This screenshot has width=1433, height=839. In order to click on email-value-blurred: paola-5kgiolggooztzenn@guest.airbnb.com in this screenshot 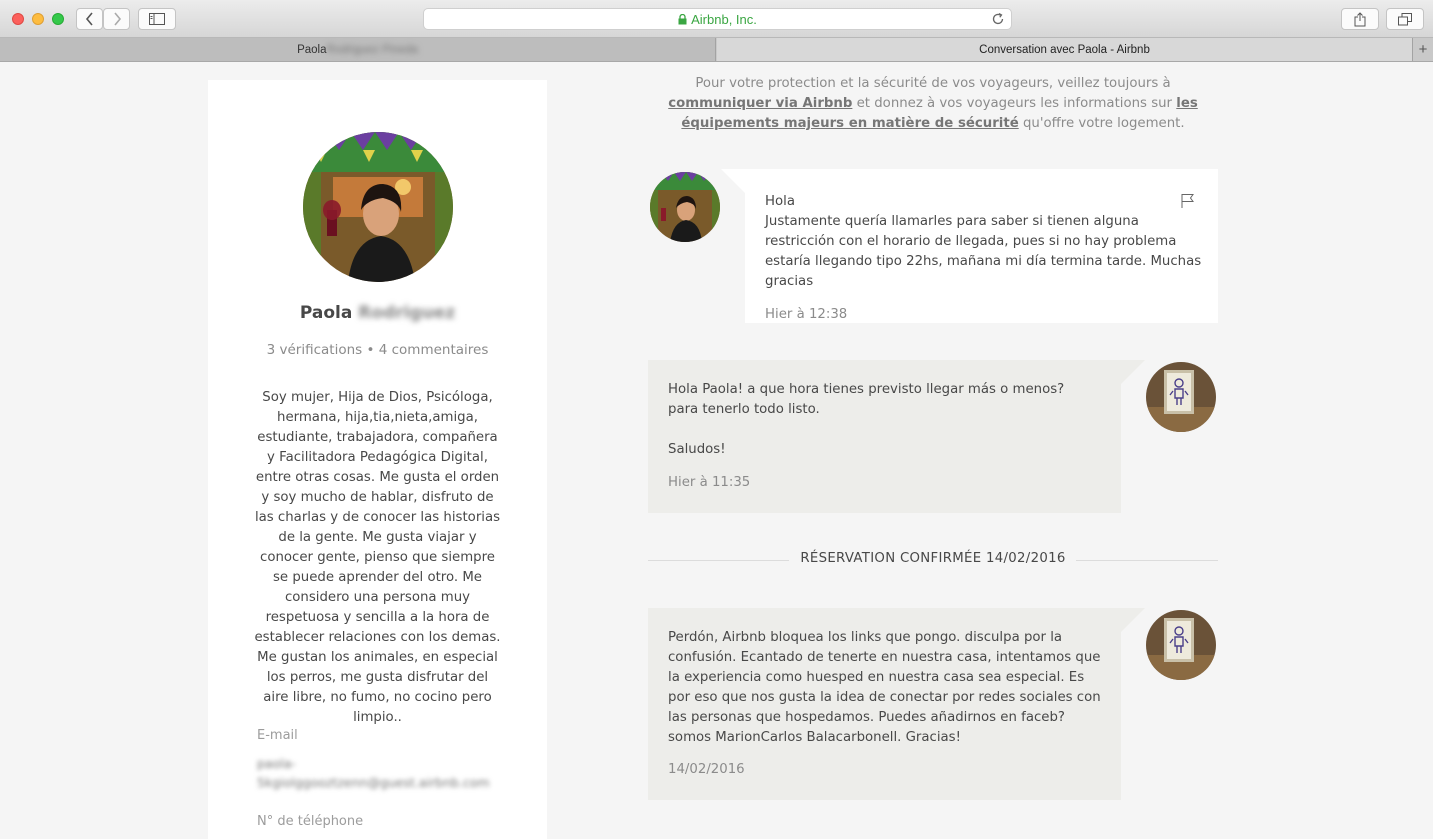, I will do `click(373, 773)`.